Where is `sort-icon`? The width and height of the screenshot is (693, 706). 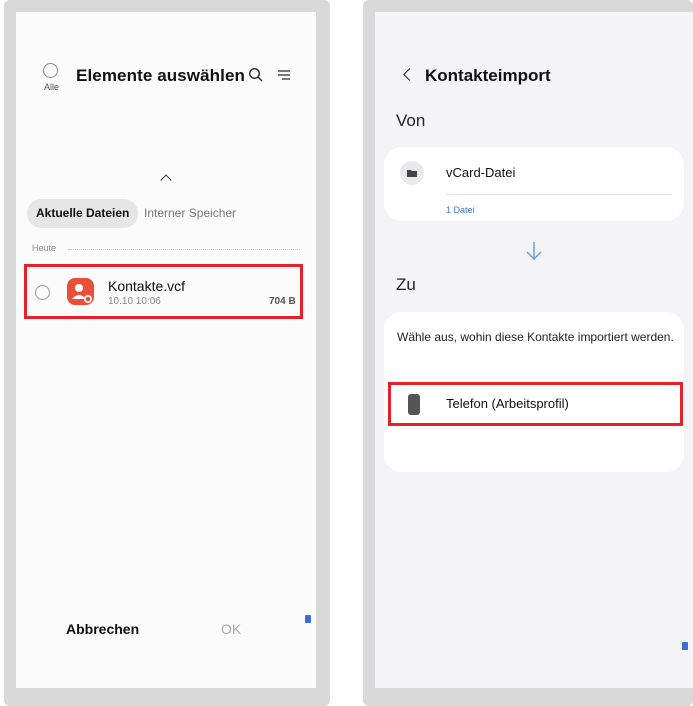 sort-icon is located at coordinates (284, 76).